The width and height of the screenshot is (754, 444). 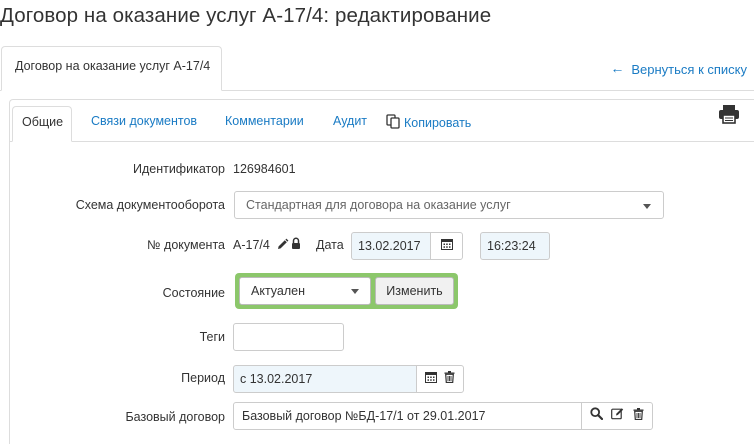 I want to click on tags-input, so click(x=288, y=337).